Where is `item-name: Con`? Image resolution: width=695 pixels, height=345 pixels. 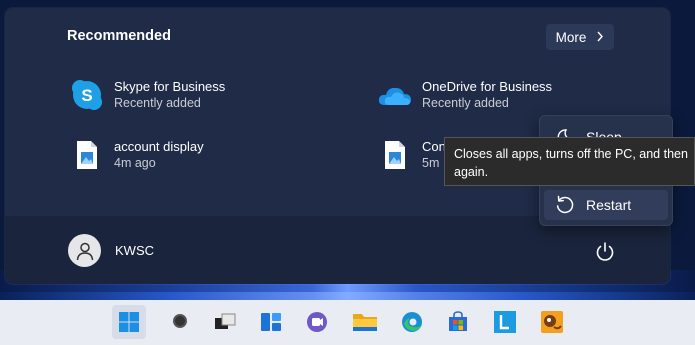 item-name: Con is located at coordinates (434, 146).